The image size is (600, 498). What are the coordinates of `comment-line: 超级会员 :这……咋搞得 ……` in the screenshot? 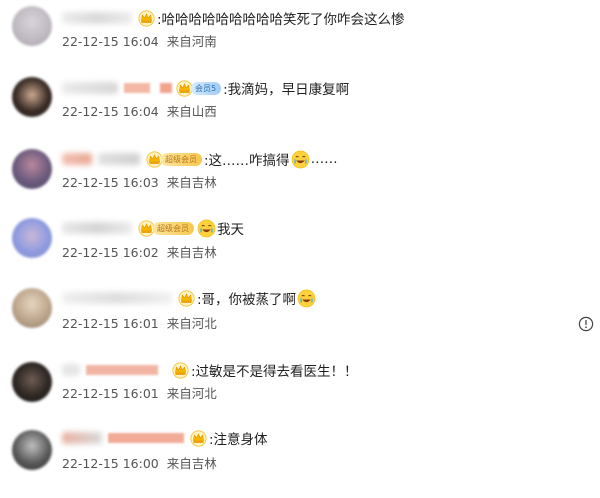 It's located at (200, 159).